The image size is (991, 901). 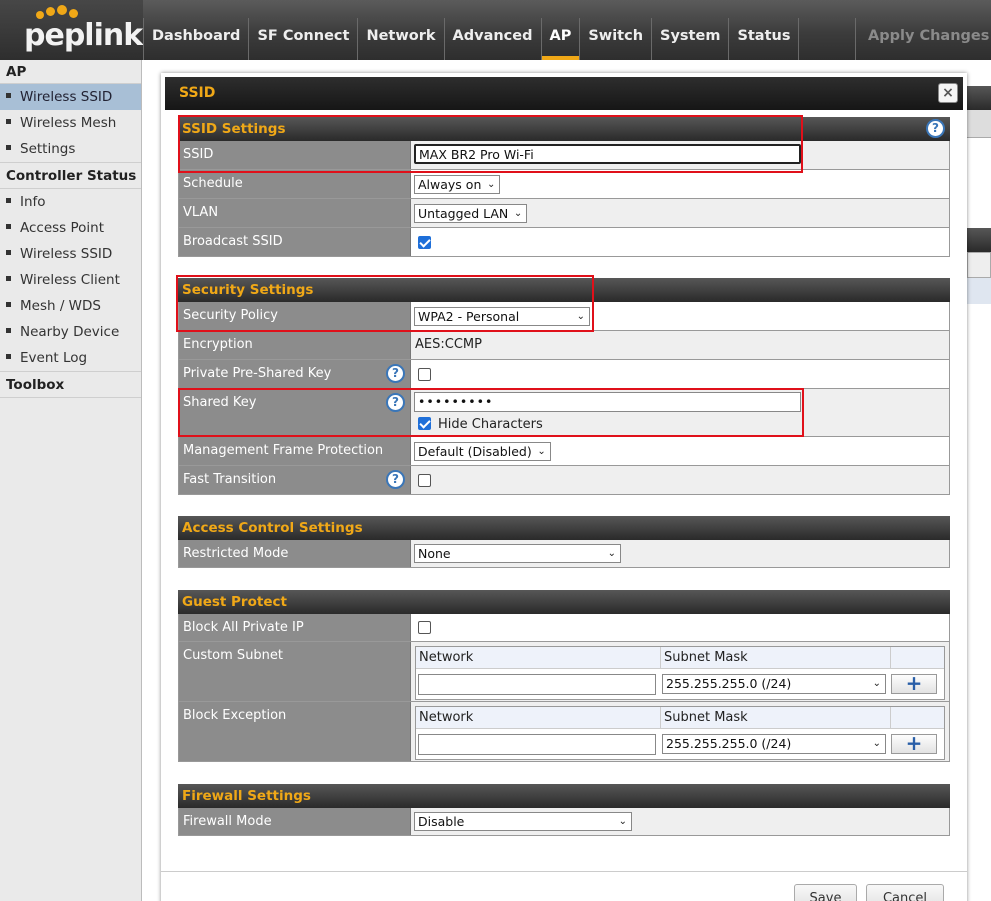 I want to click on sidebar-section-ap: AP, so click(x=70, y=72).